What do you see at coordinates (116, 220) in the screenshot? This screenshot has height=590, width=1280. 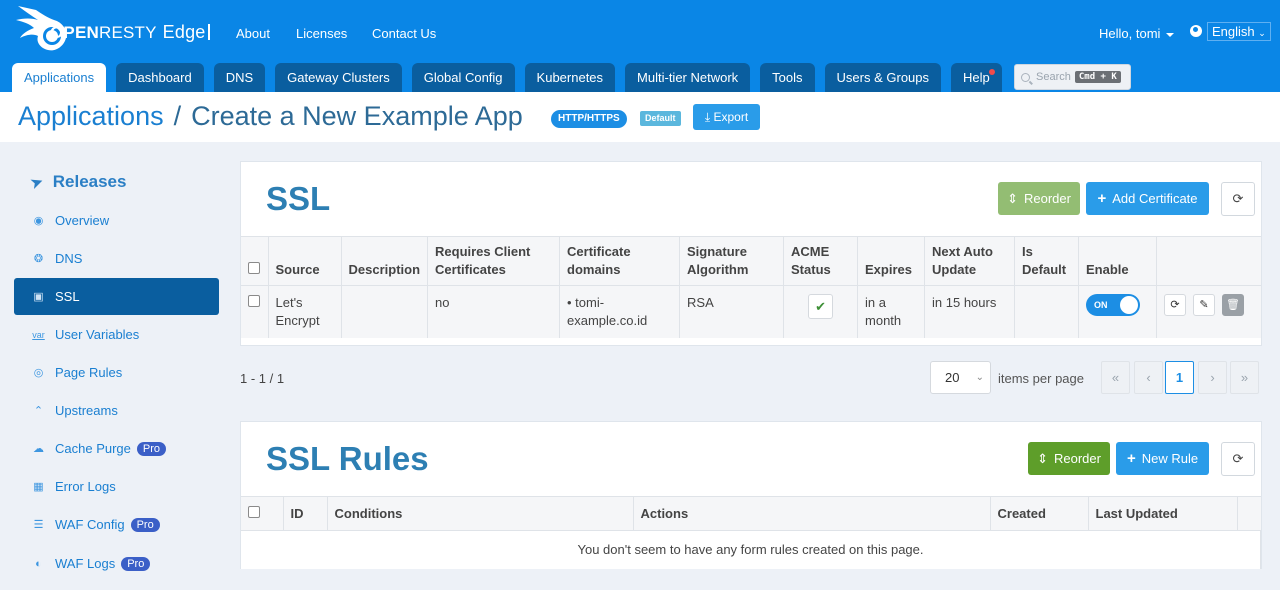 I see `sidebar-item-overview: ◉ Overview` at bounding box center [116, 220].